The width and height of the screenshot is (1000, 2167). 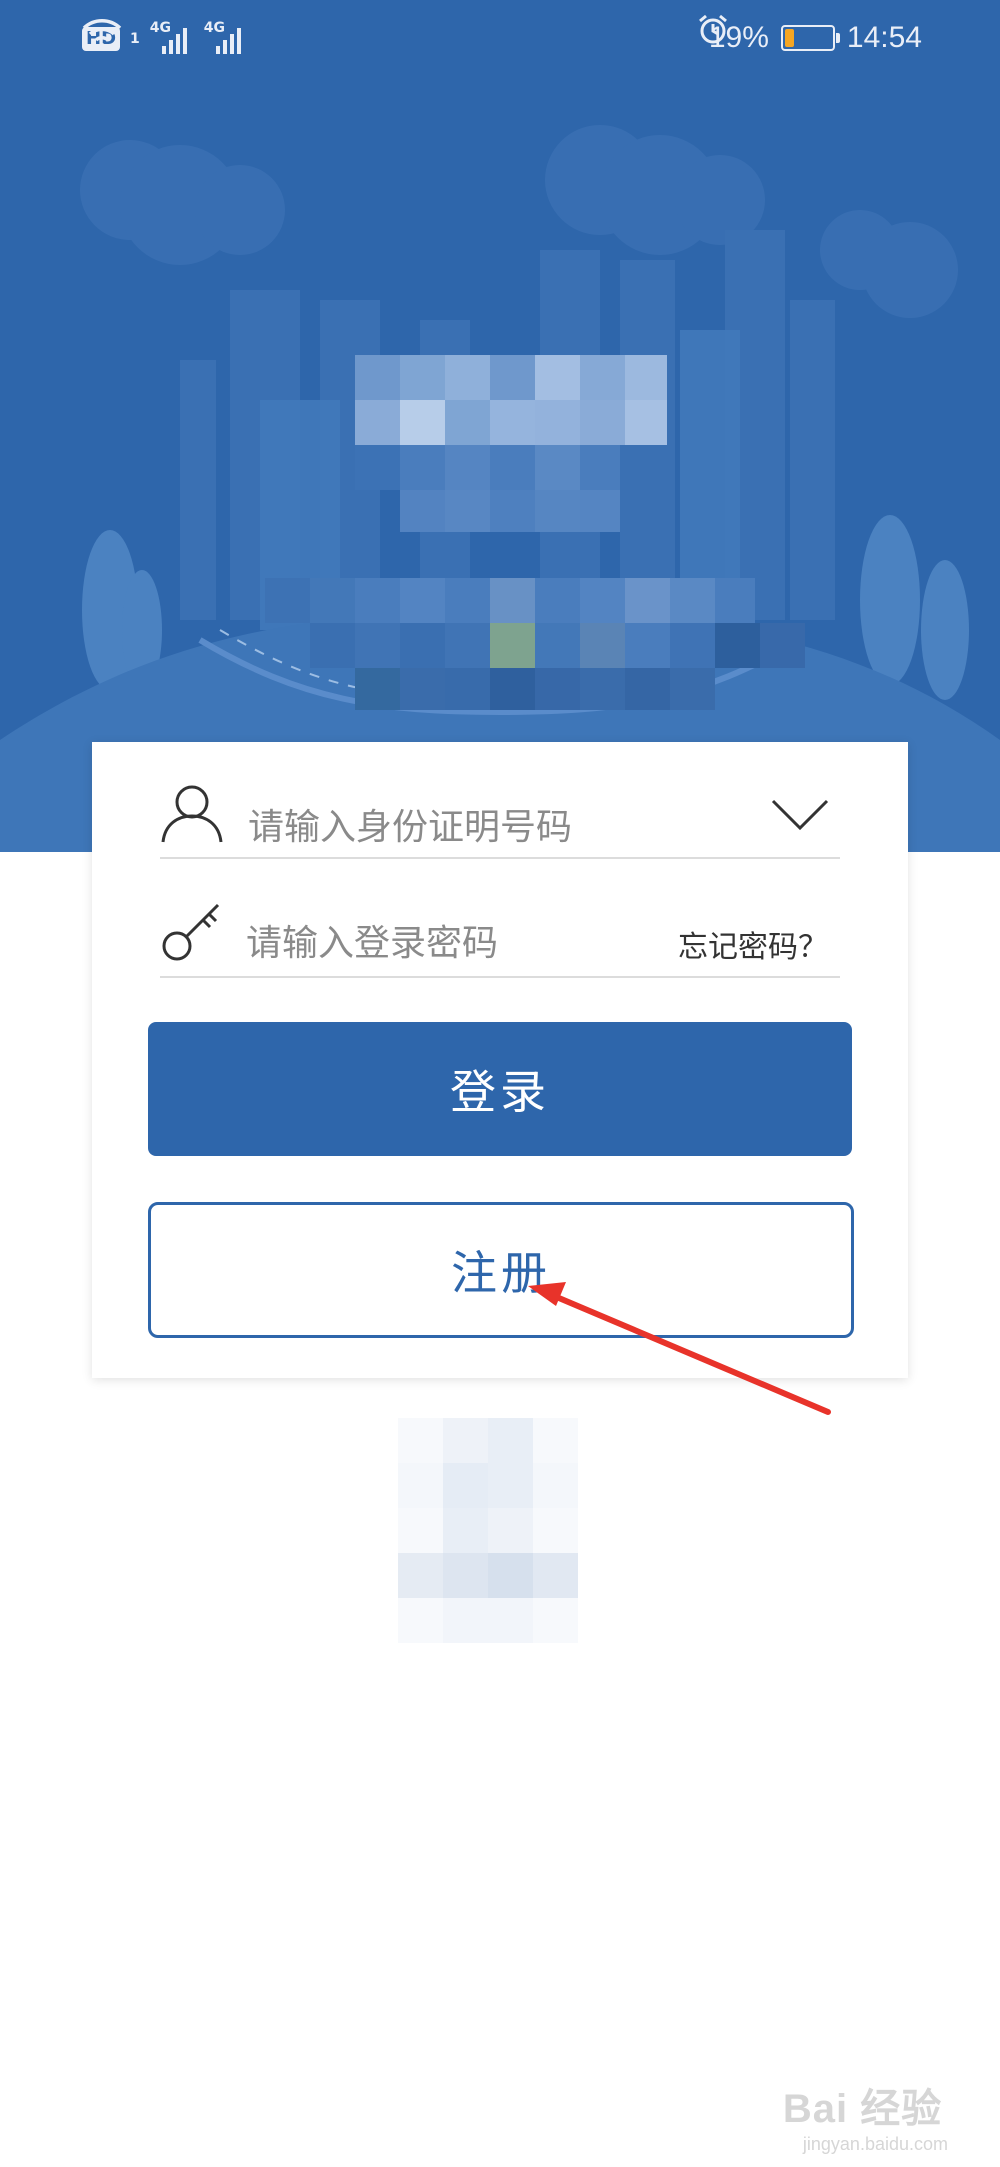 What do you see at coordinates (410, 824) in the screenshot?
I see `id-number-input: 请输入身份证明号码` at bounding box center [410, 824].